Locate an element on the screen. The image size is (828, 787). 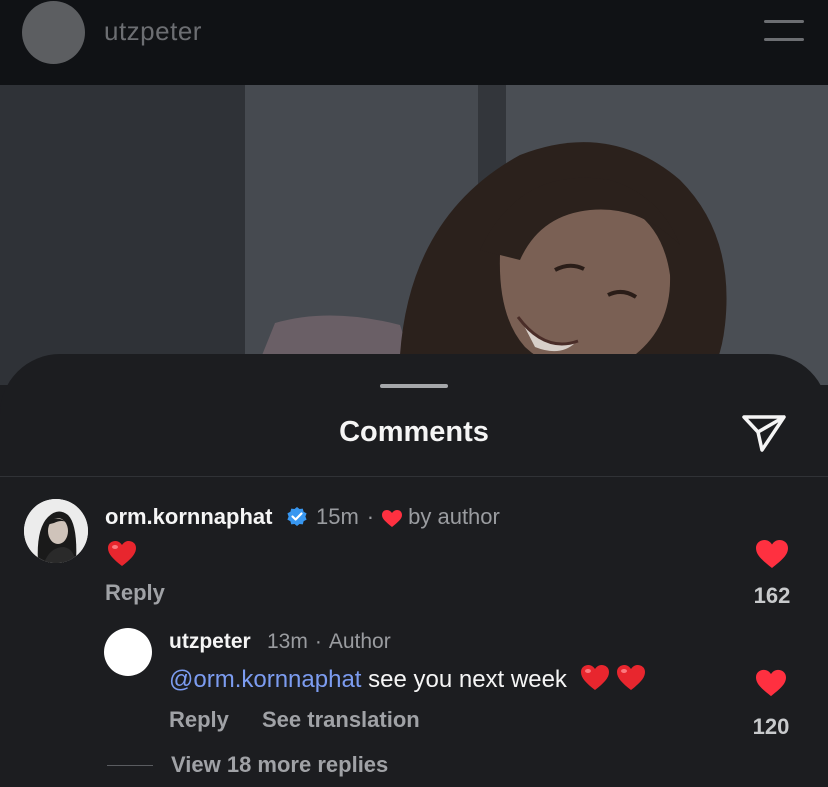
comment-text is located at coordinates (122, 555).